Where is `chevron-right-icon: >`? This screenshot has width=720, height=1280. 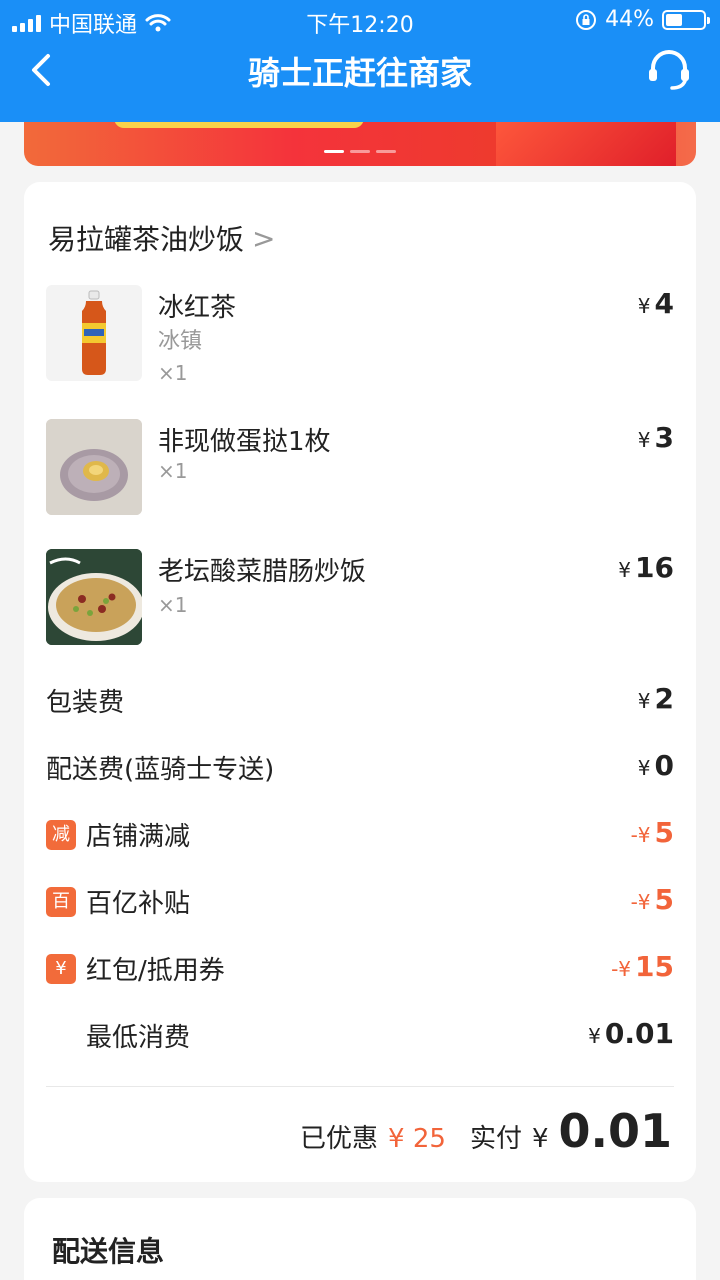 chevron-right-icon: > is located at coordinates (264, 238).